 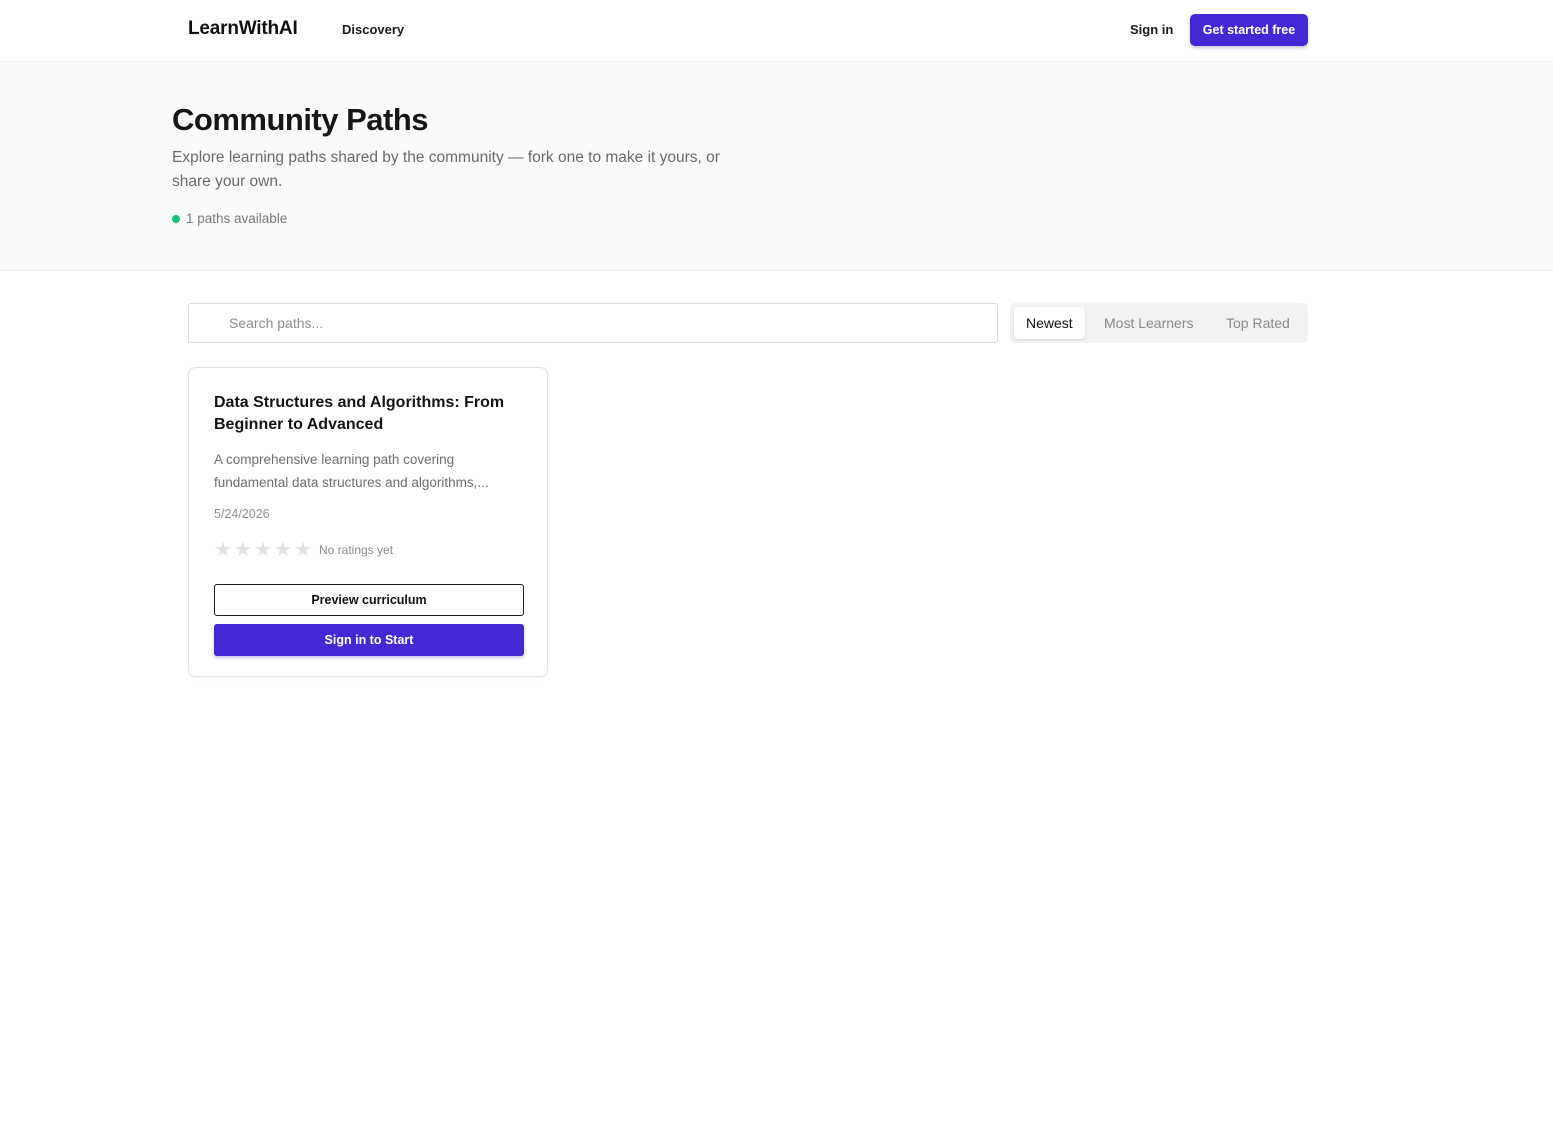 I want to click on search-box, so click(x=593, y=323).